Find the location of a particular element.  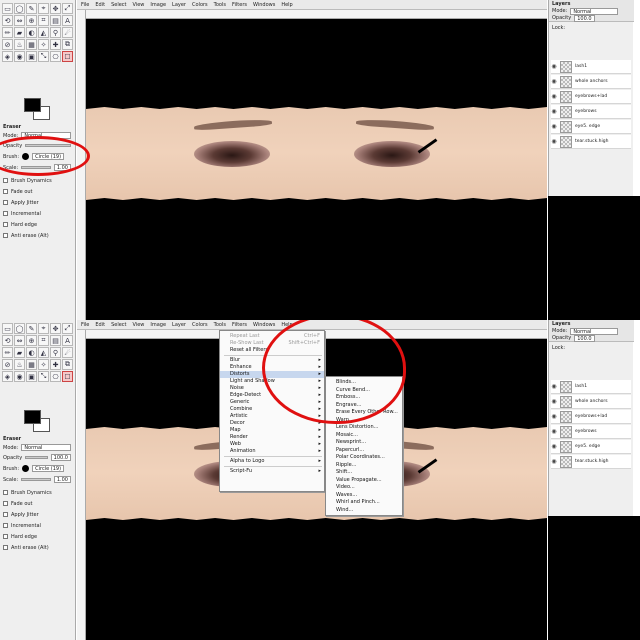

tool-button: ✧ is located at coordinates (43, 364).